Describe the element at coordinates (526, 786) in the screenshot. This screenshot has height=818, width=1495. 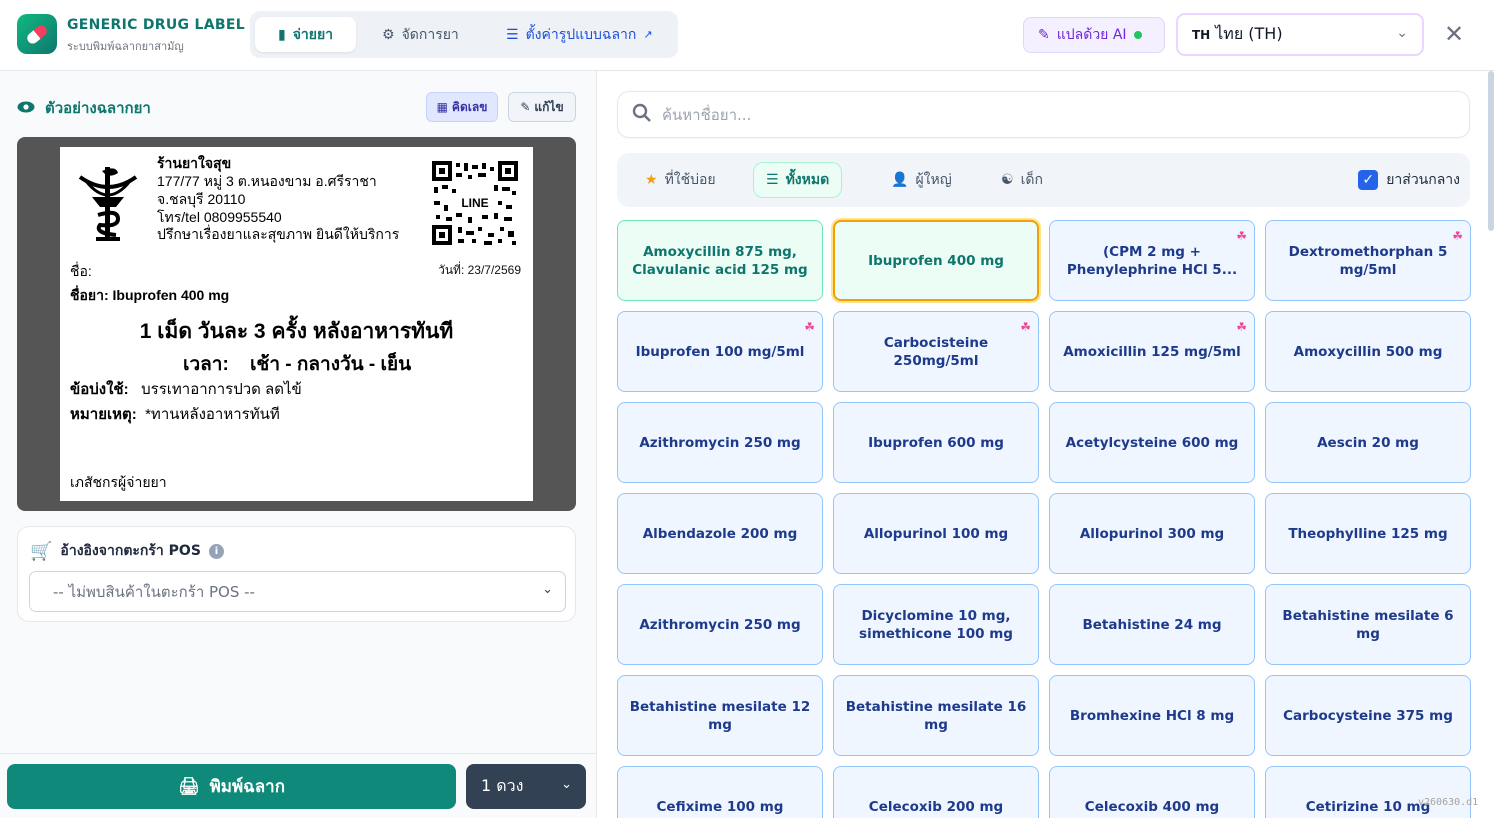
I see `label-quantity-select: 1 ดวง ⌄` at that location.